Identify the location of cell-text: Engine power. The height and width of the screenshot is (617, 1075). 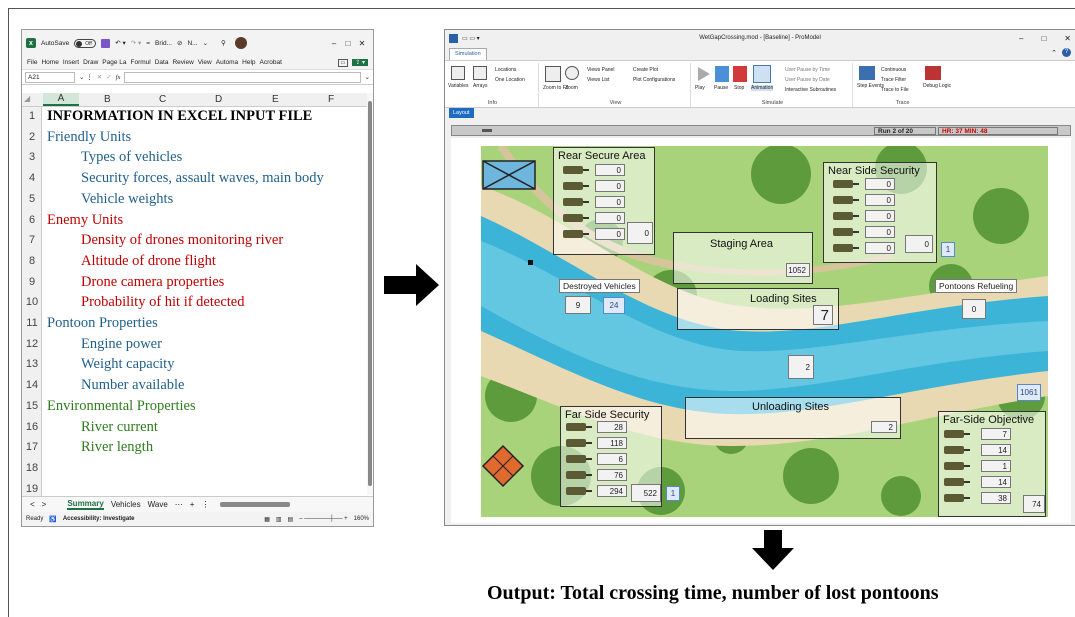
(121, 344).